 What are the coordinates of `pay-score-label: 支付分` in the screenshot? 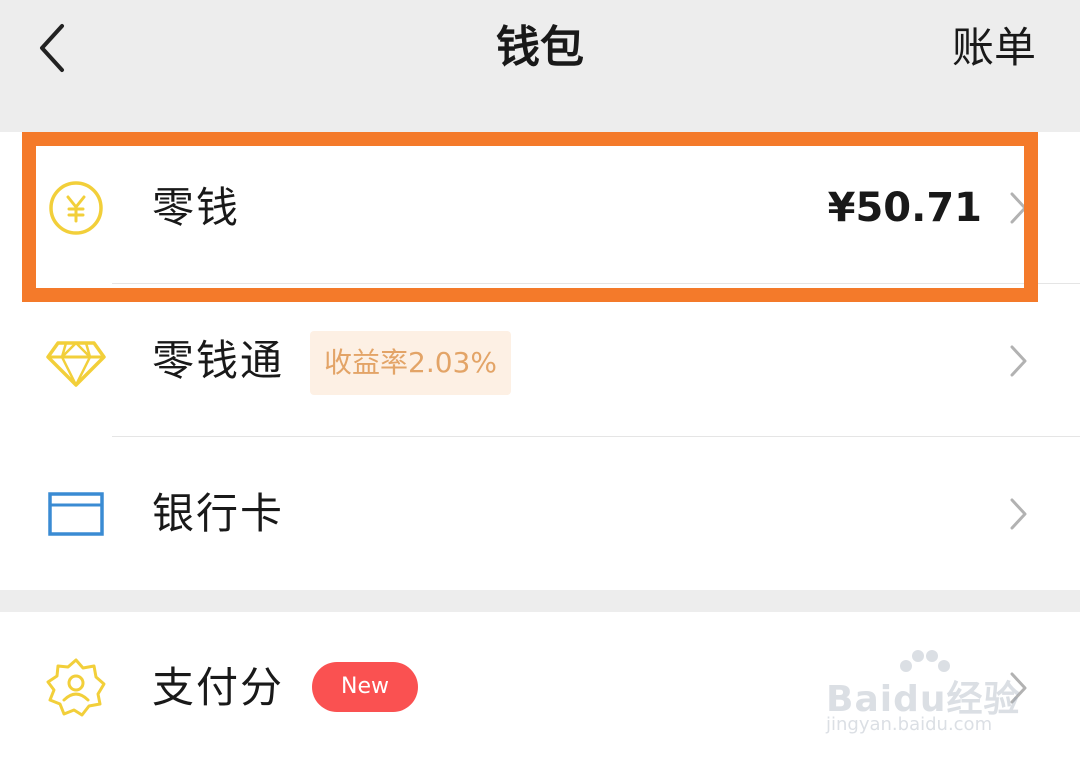 It's located at (218, 687).